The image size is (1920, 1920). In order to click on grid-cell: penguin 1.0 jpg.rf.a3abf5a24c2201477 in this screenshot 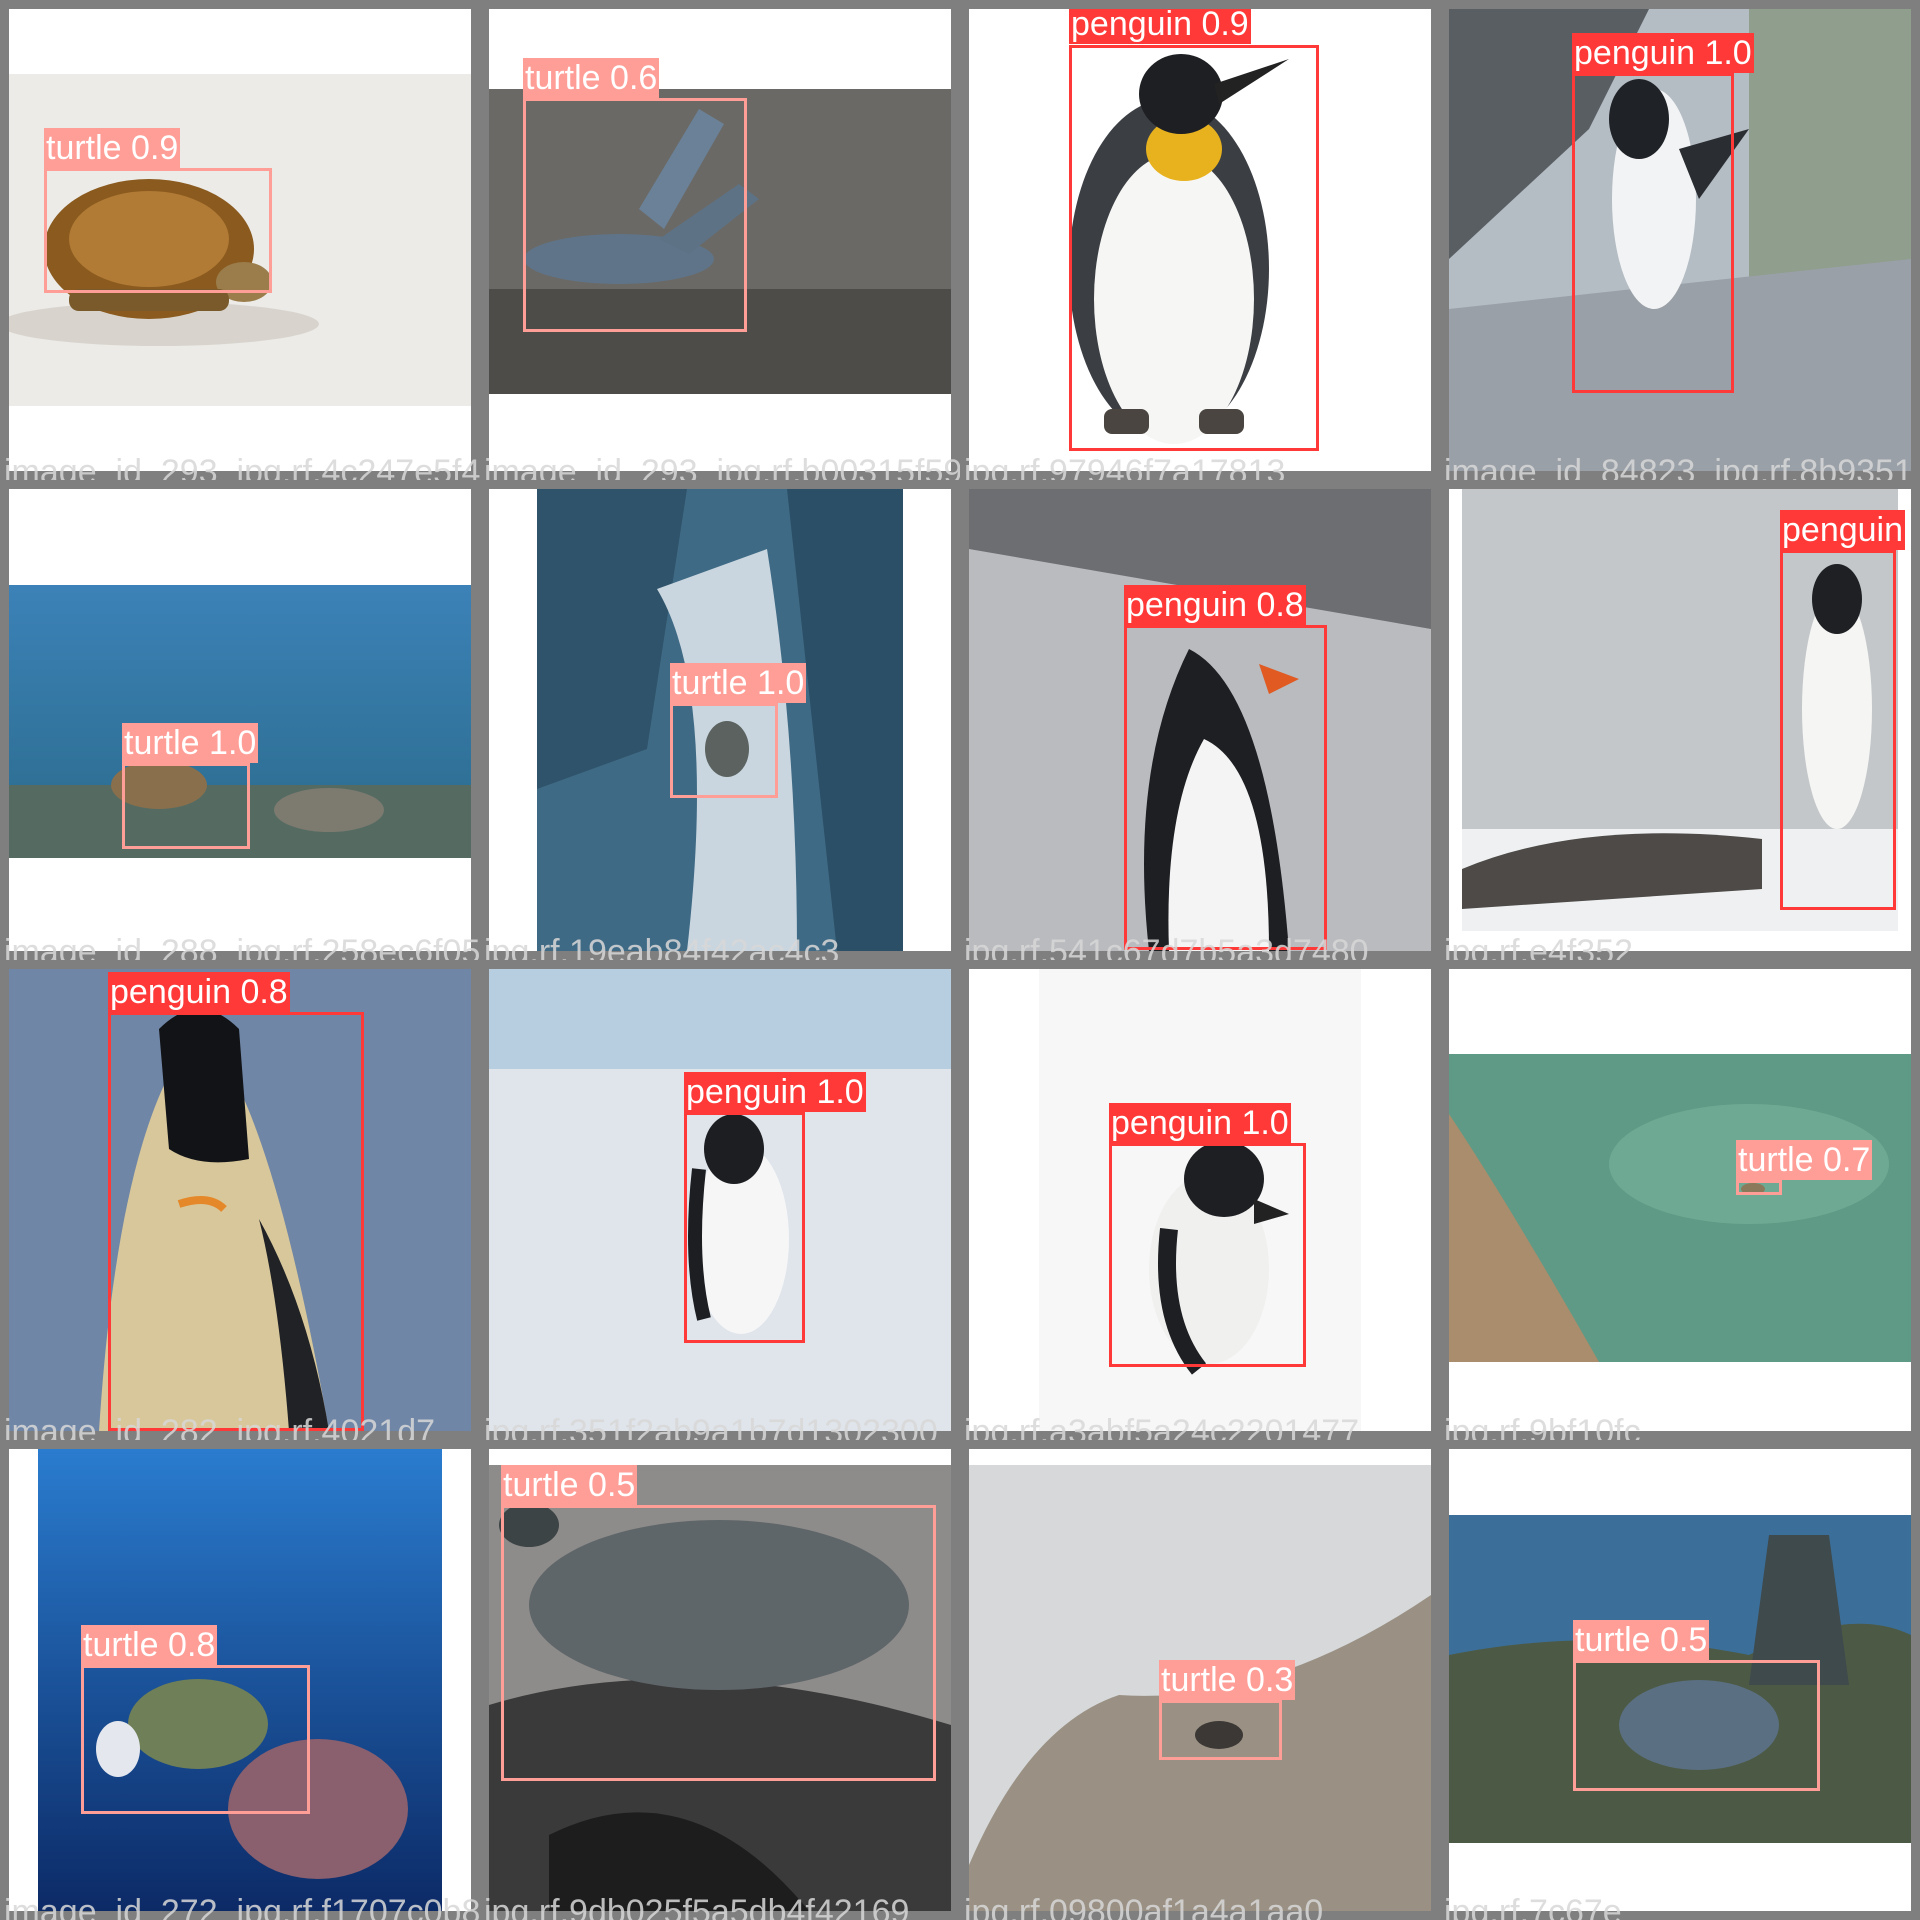, I will do `click(1200, 1200)`.